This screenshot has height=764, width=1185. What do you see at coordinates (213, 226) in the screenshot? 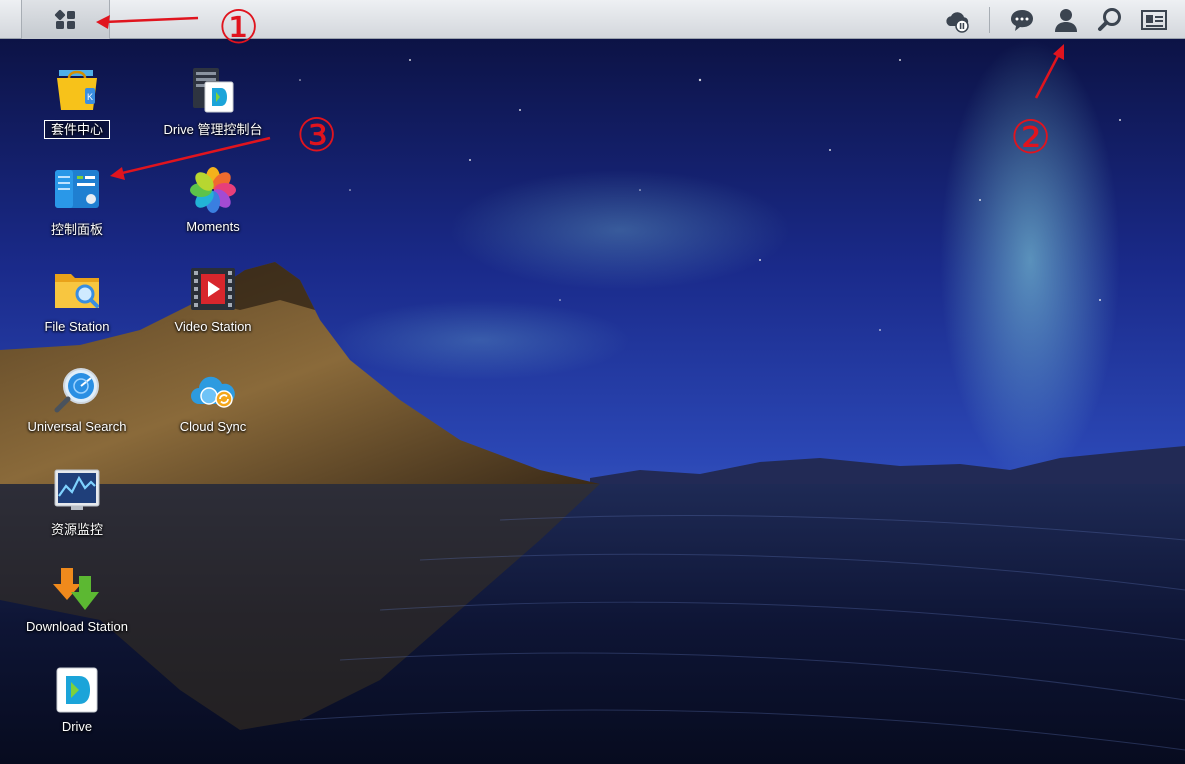
I see `desktop-icon-label: Moments` at bounding box center [213, 226].